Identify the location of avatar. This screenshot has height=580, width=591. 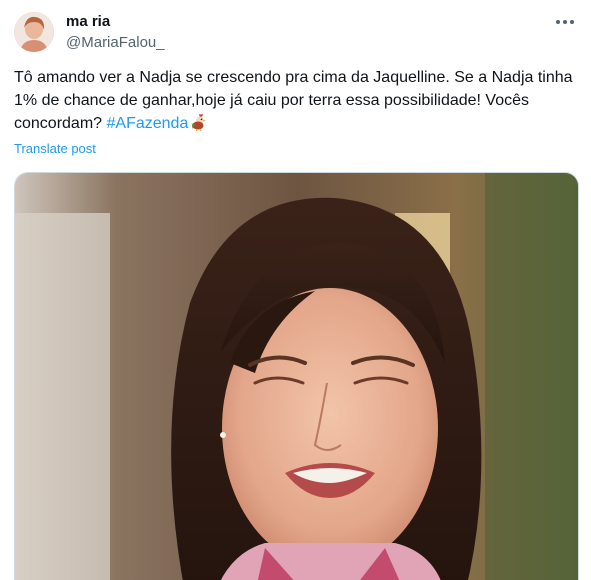
(34, 32).